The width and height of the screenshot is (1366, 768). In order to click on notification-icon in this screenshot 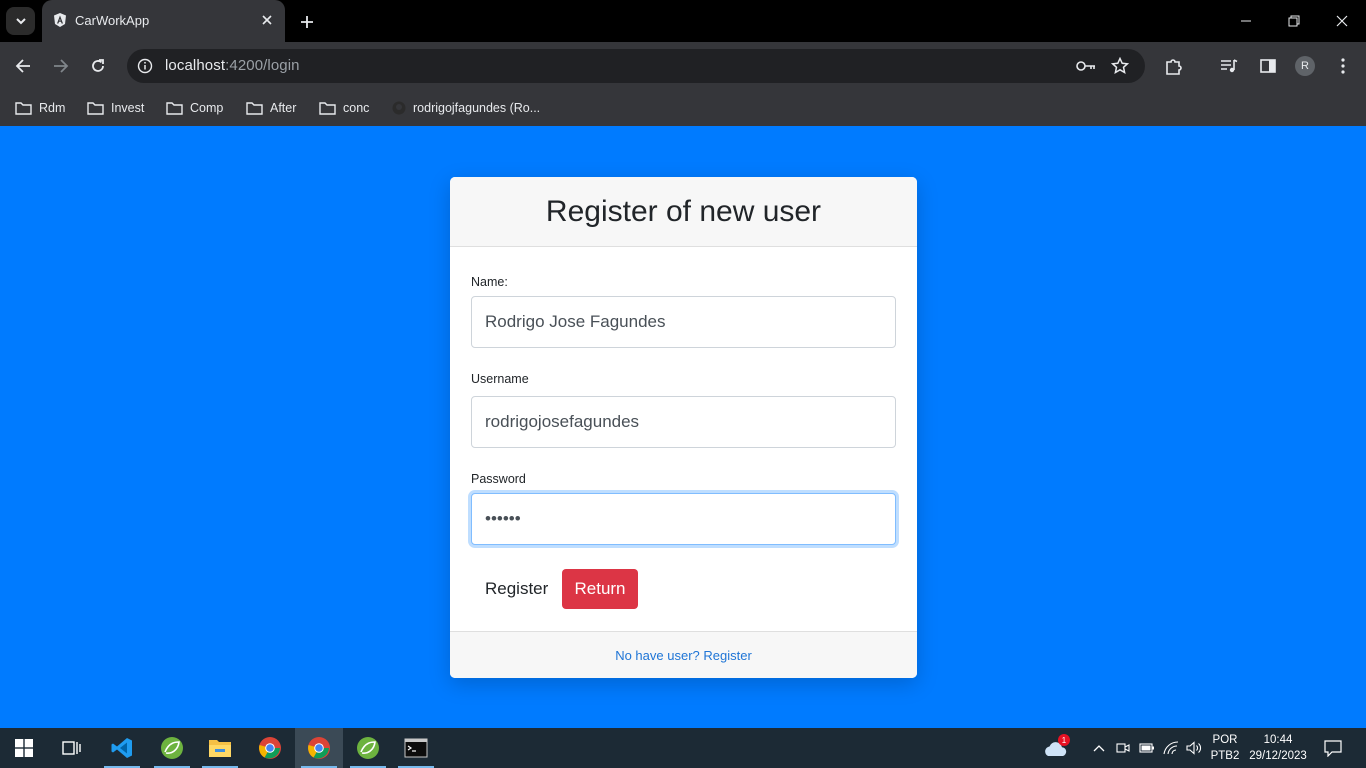, I will do `click(1333, 748)`.